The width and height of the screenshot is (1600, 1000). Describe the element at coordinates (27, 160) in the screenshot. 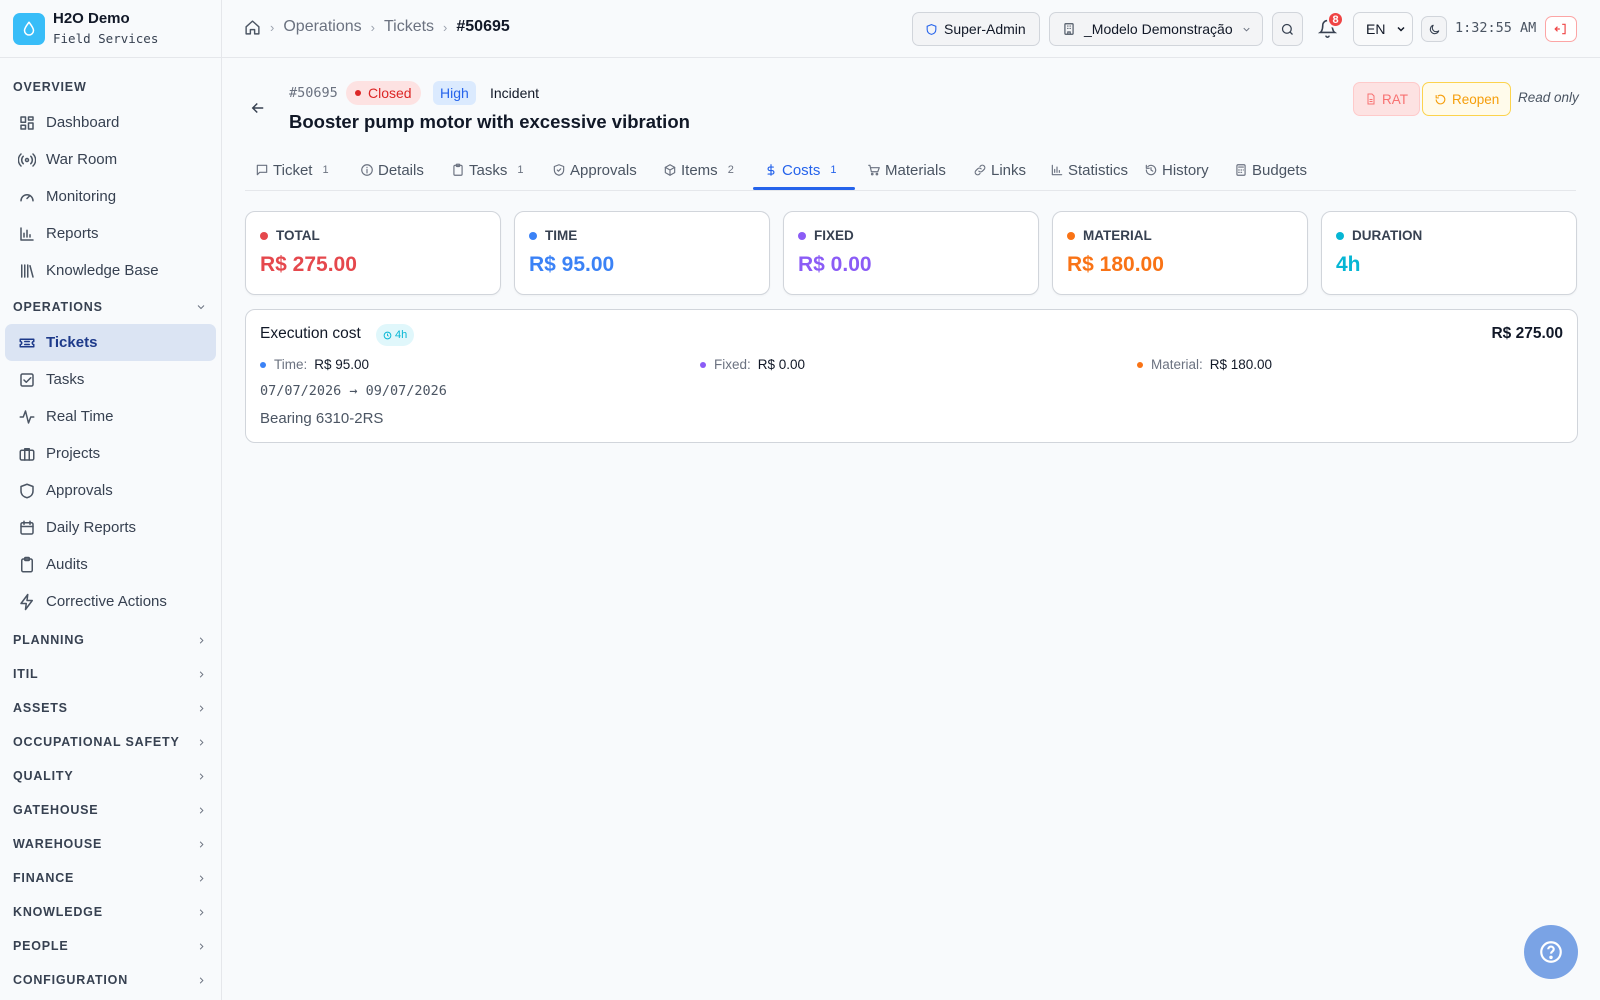

I see `radio-icon` at that location.